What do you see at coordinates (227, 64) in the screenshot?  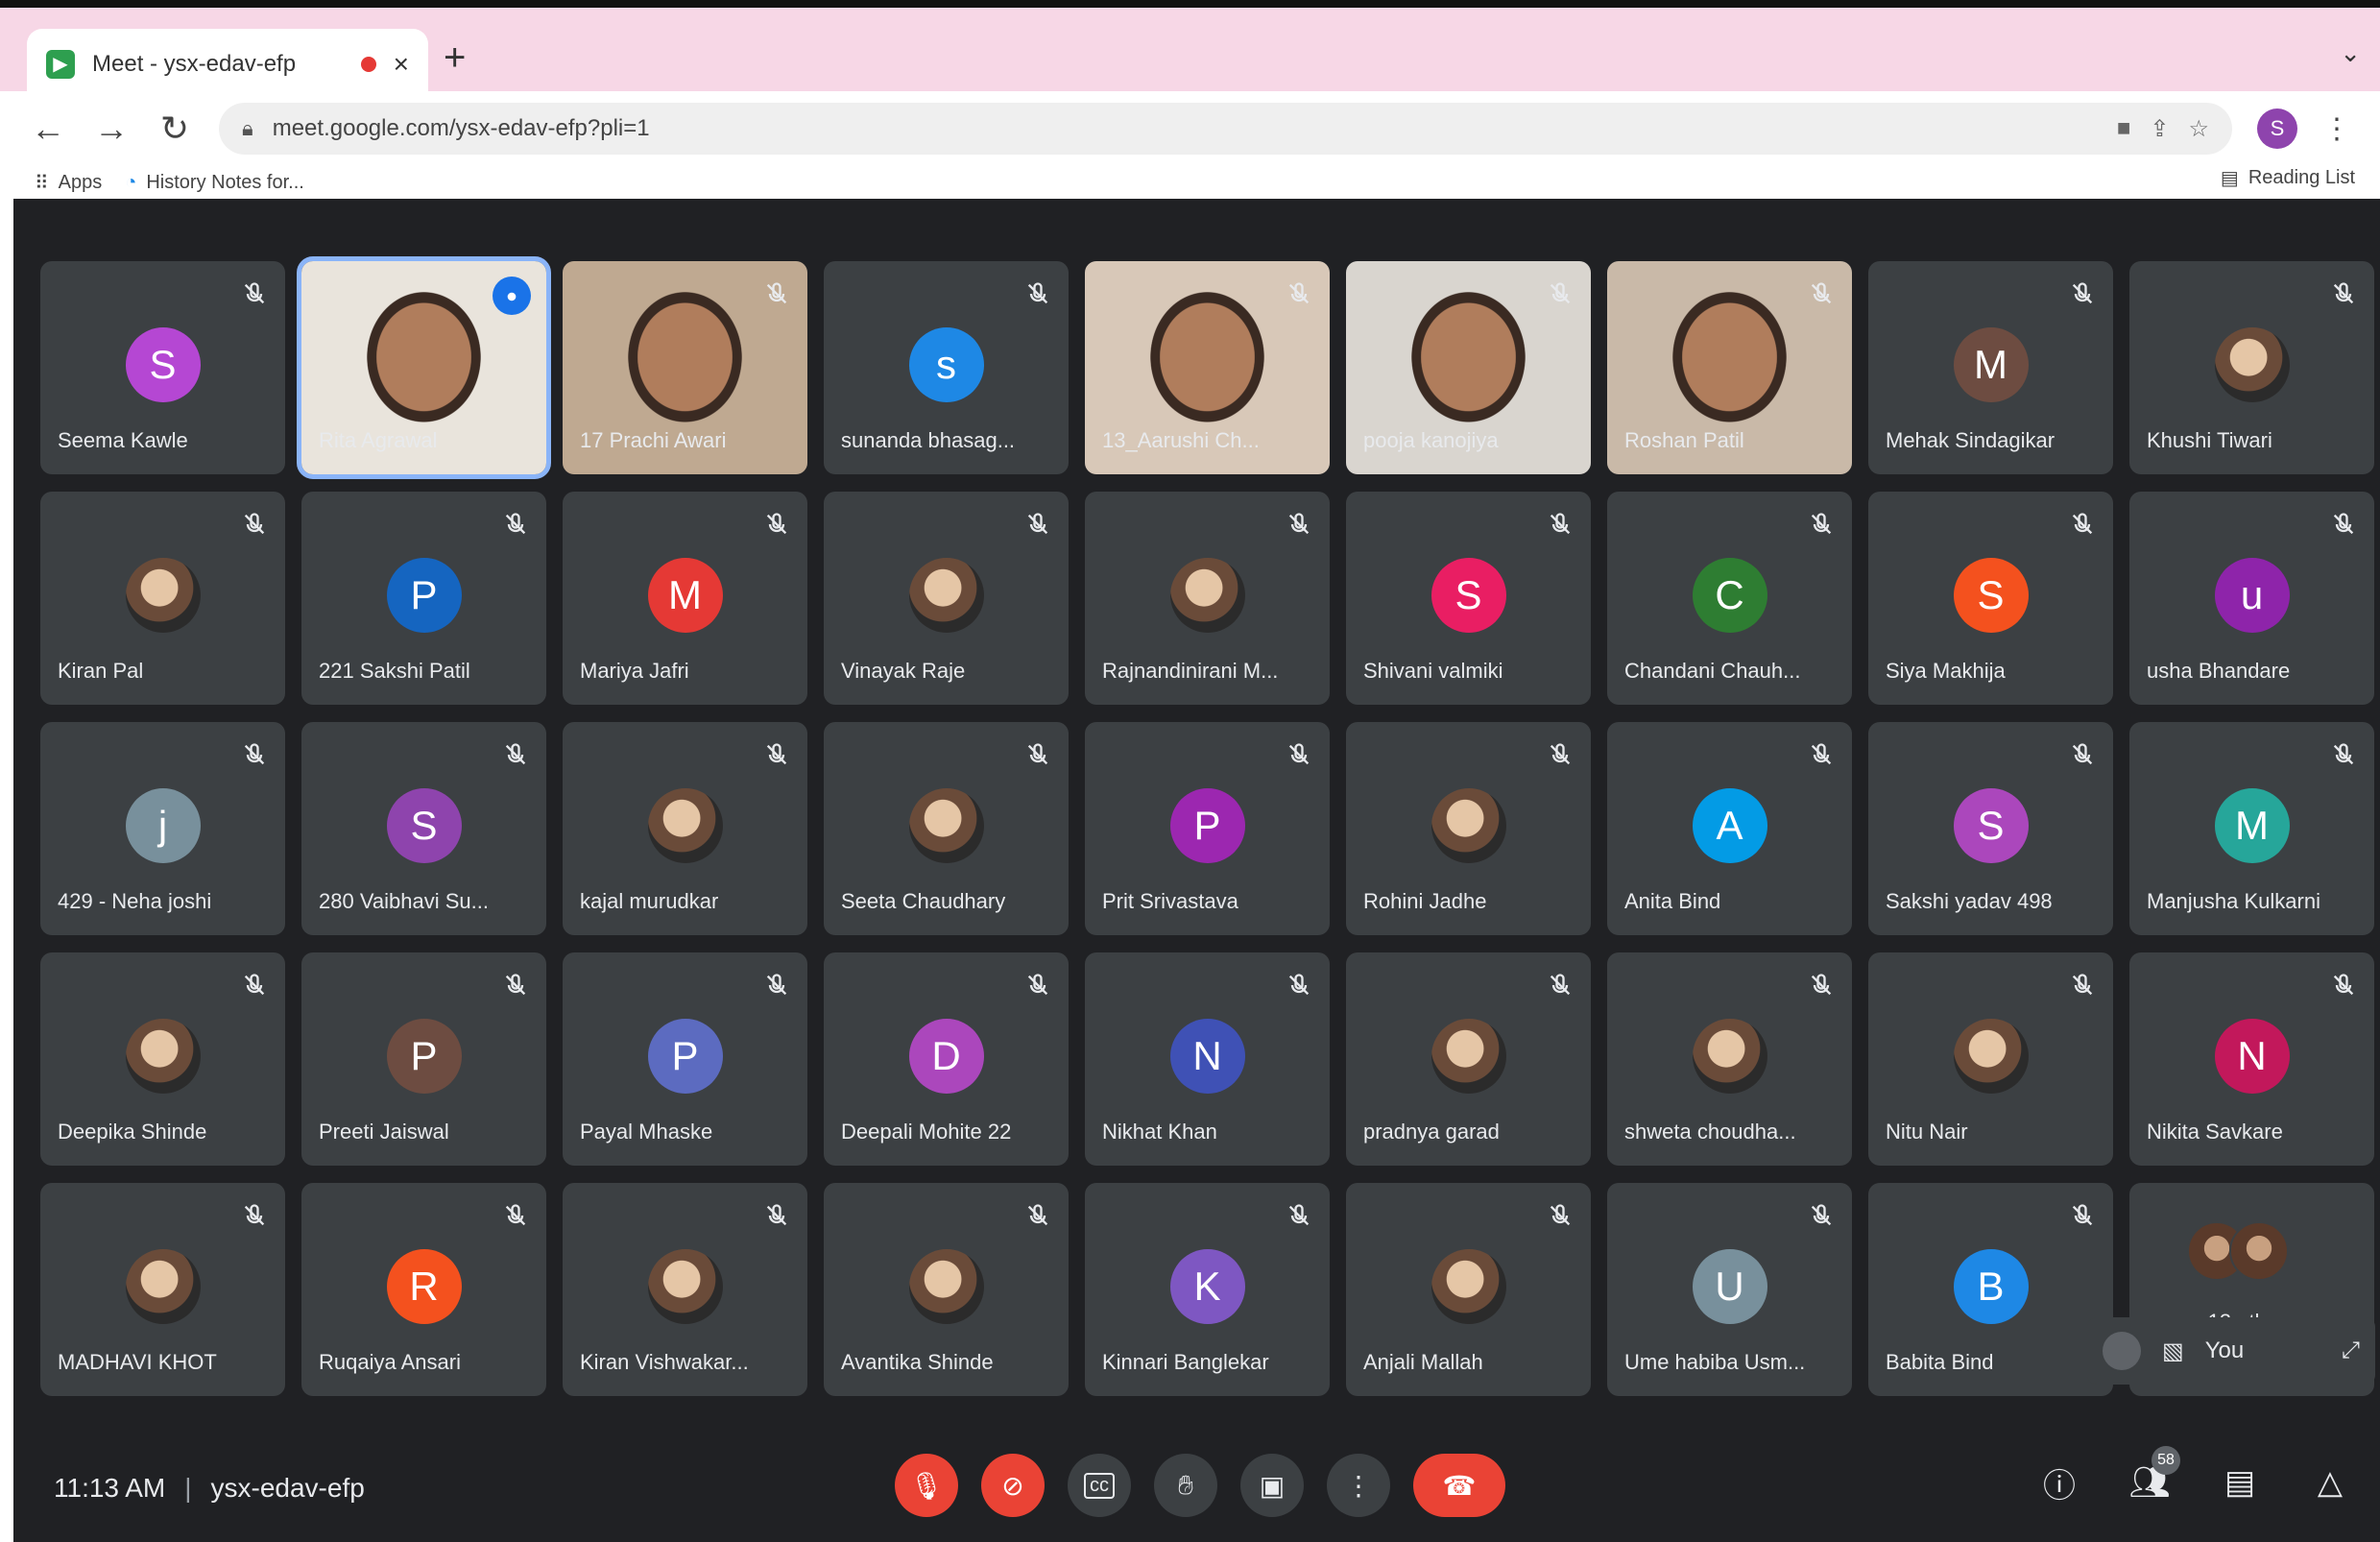 I see `browser-tab-meet: ▶ Meet - ysx-edav-efp ×` at bounding box center [227, 64].